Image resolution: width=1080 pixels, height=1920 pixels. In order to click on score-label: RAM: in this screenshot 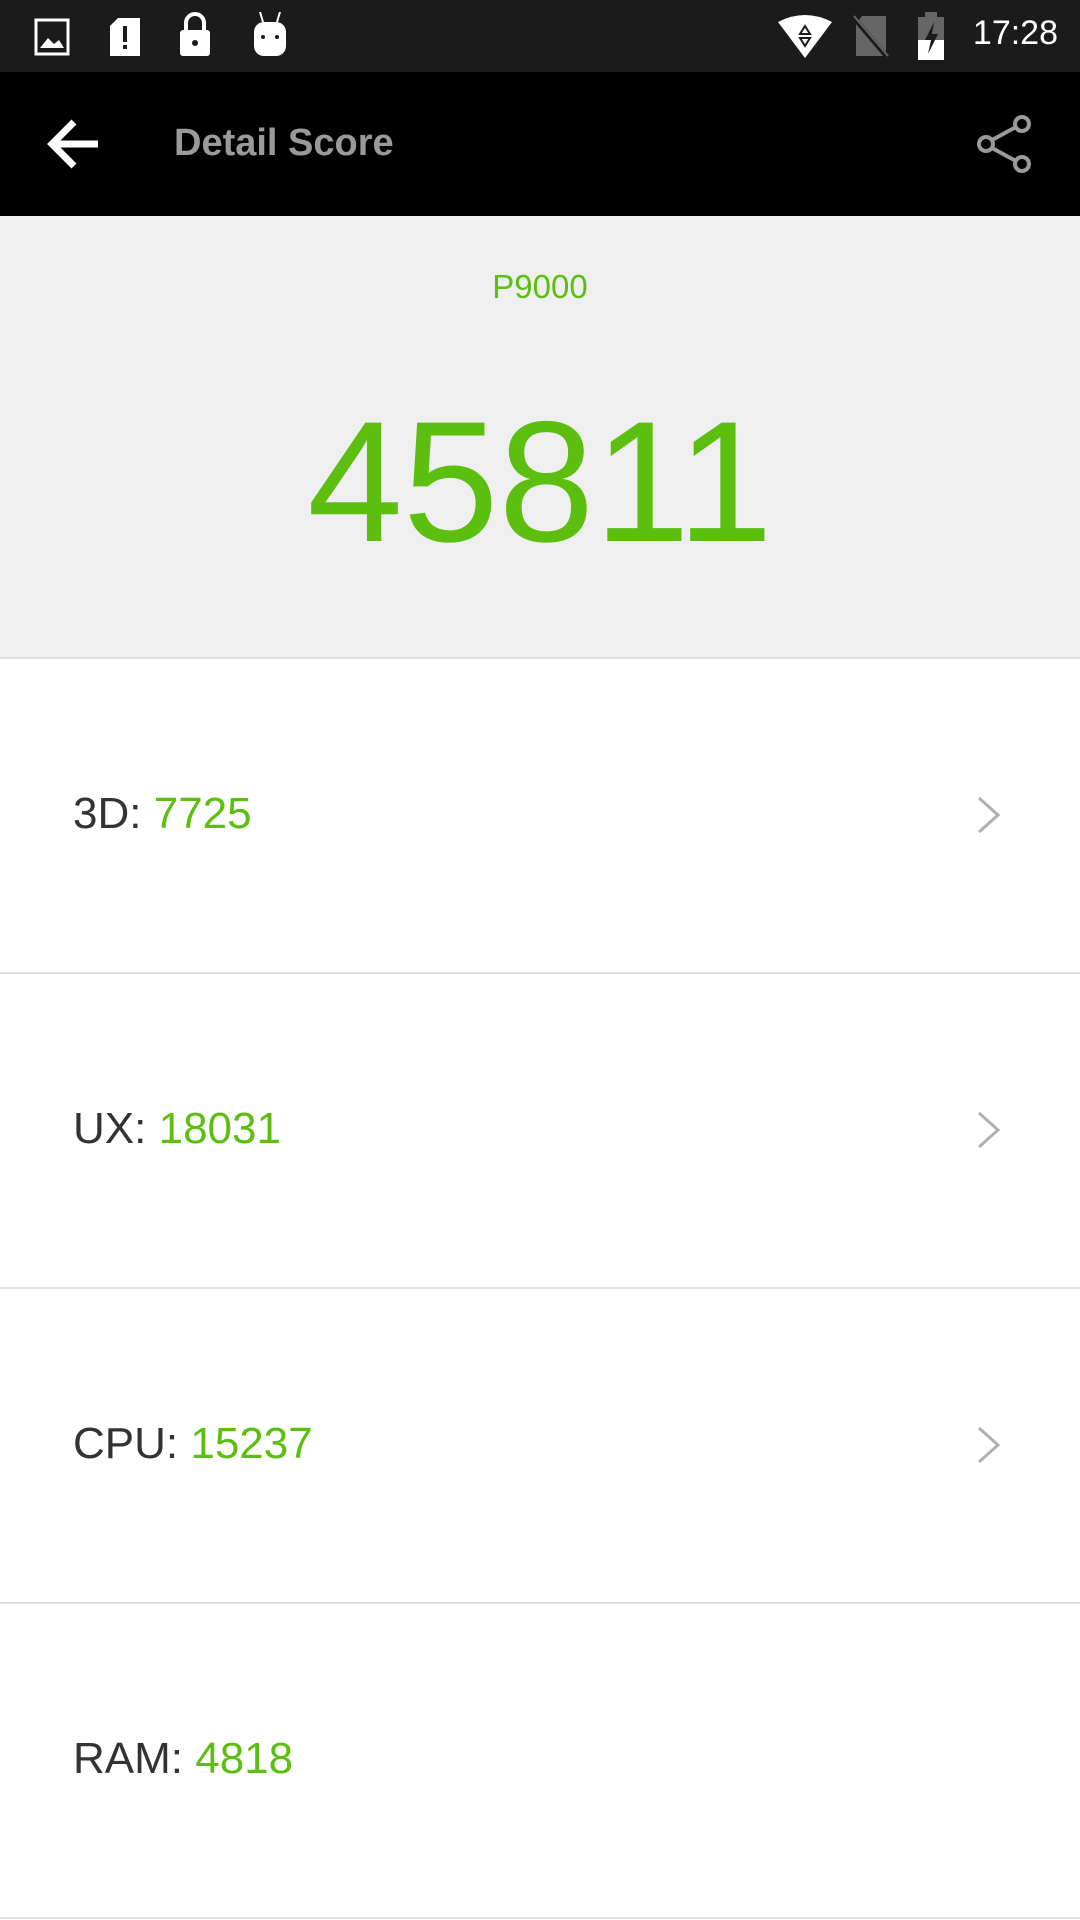, I will do `click(128, 1758)`.